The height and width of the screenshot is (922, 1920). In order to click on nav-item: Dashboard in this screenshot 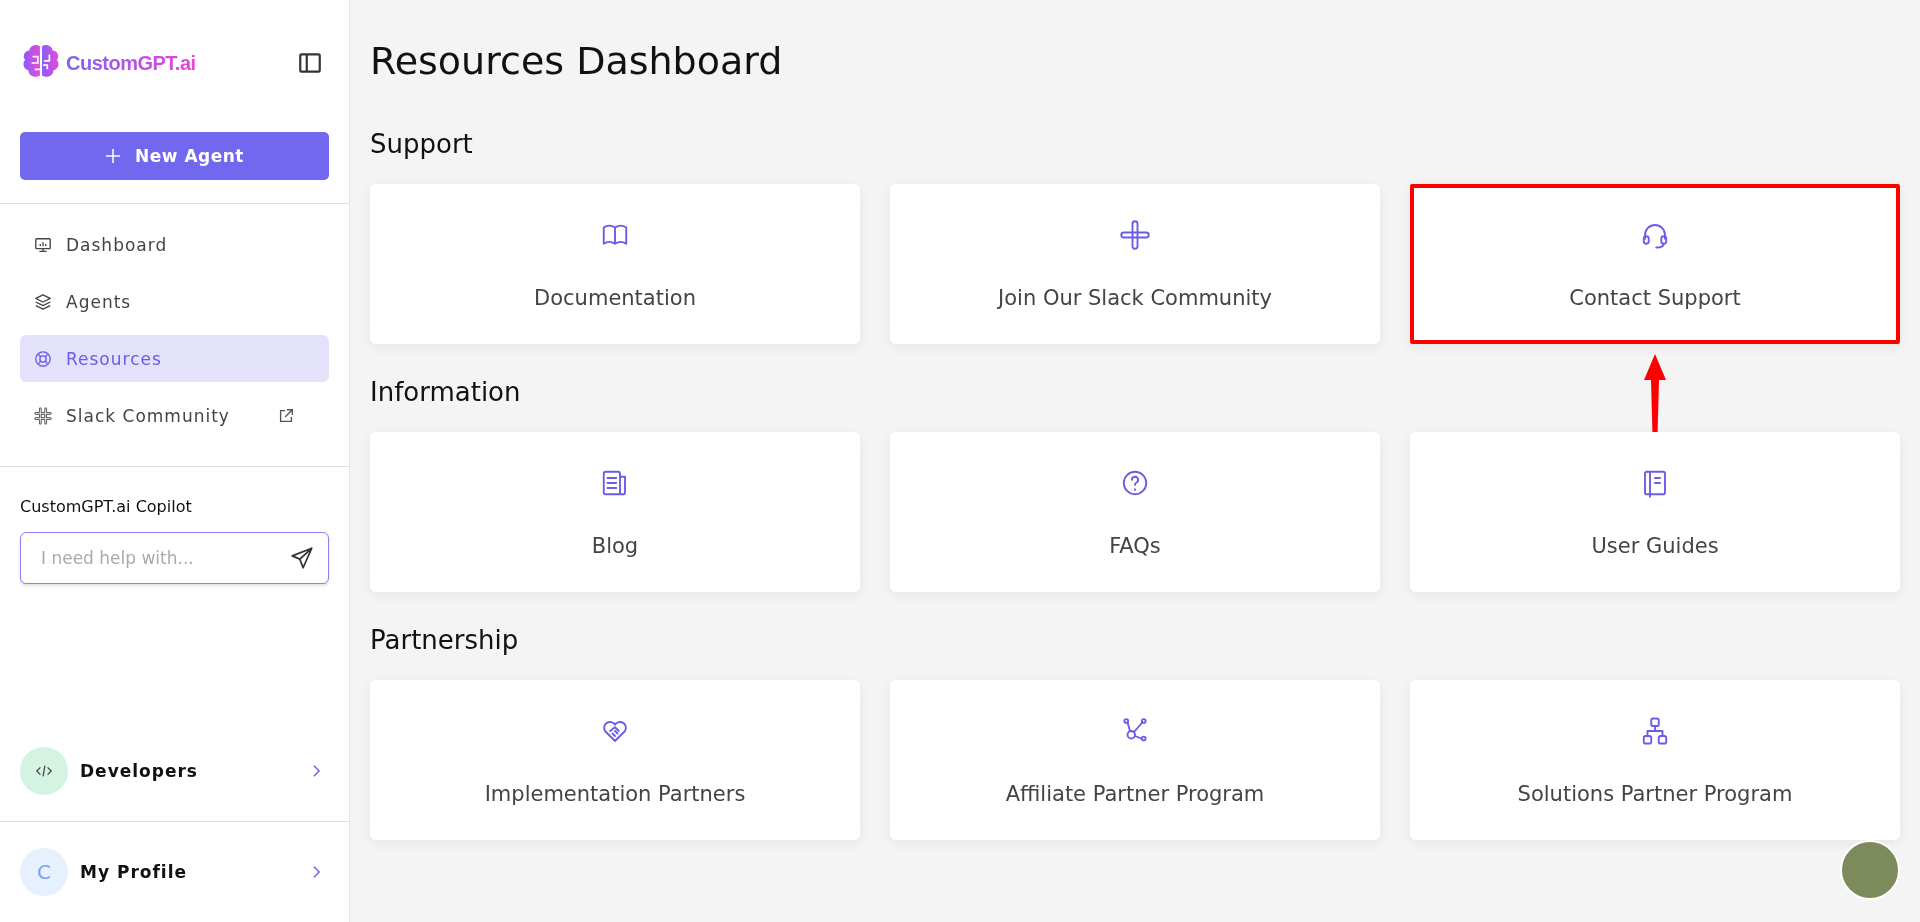, I will do `click(174, 244)`.